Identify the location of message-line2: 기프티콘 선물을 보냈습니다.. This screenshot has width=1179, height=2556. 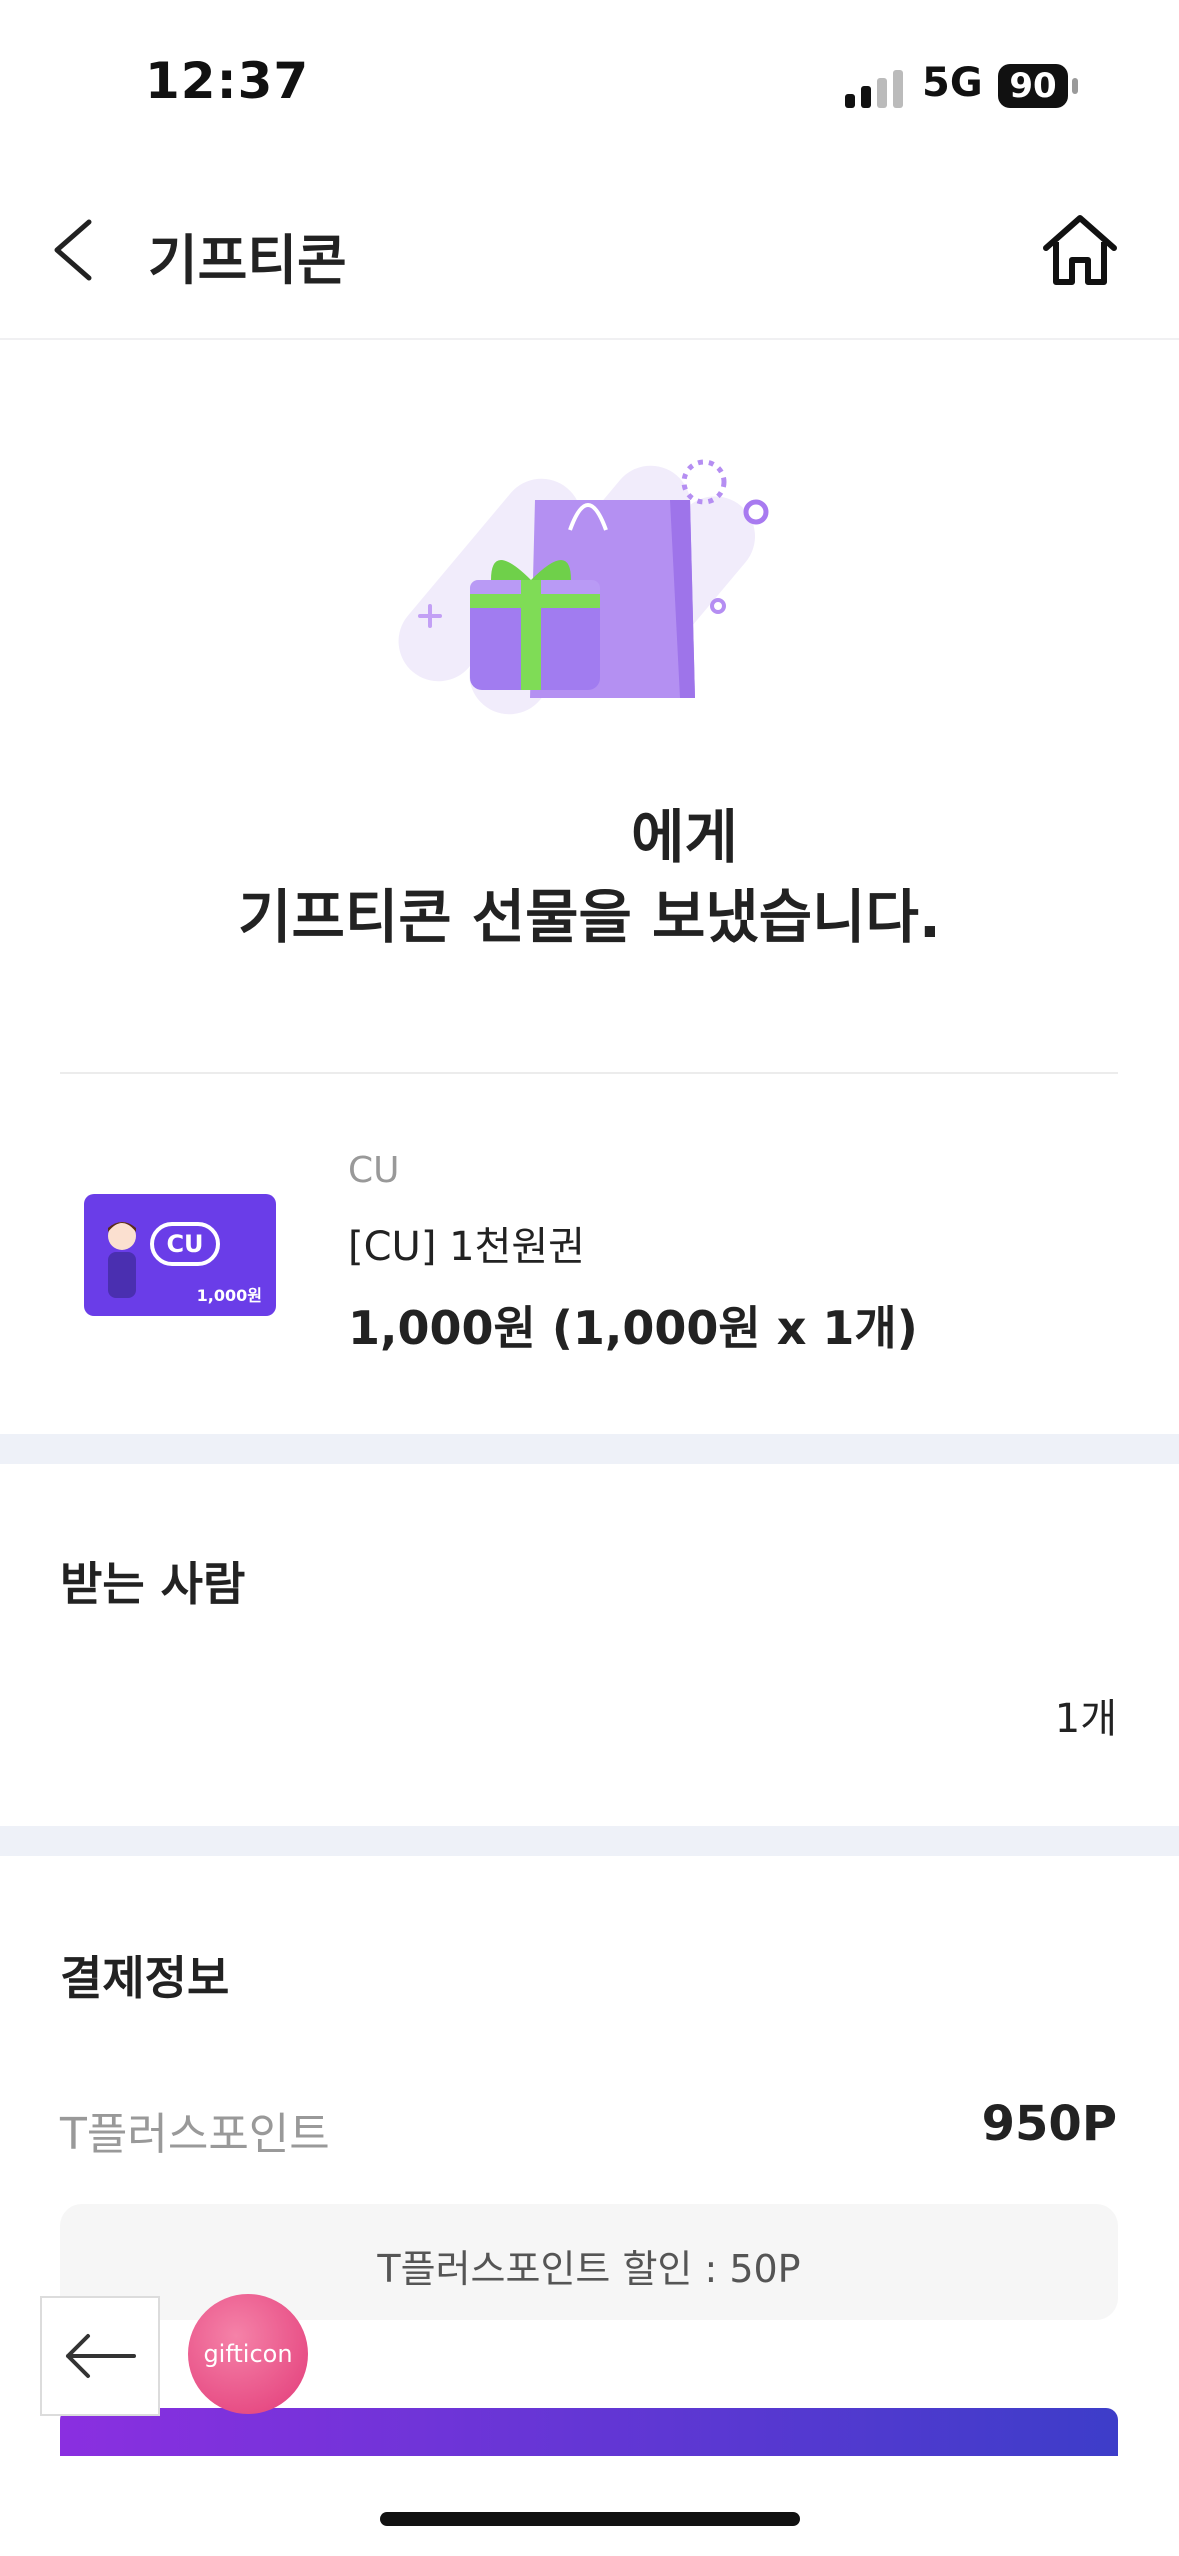
(589, 917).